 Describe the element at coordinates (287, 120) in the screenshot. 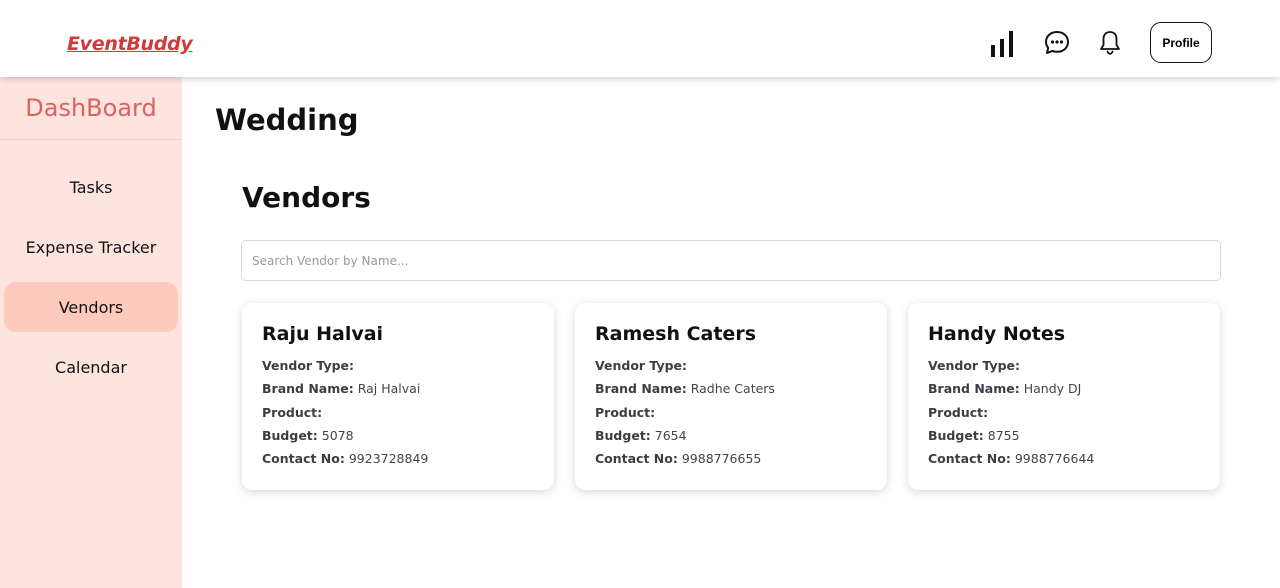

I see `event-title: Wedding` at that location.